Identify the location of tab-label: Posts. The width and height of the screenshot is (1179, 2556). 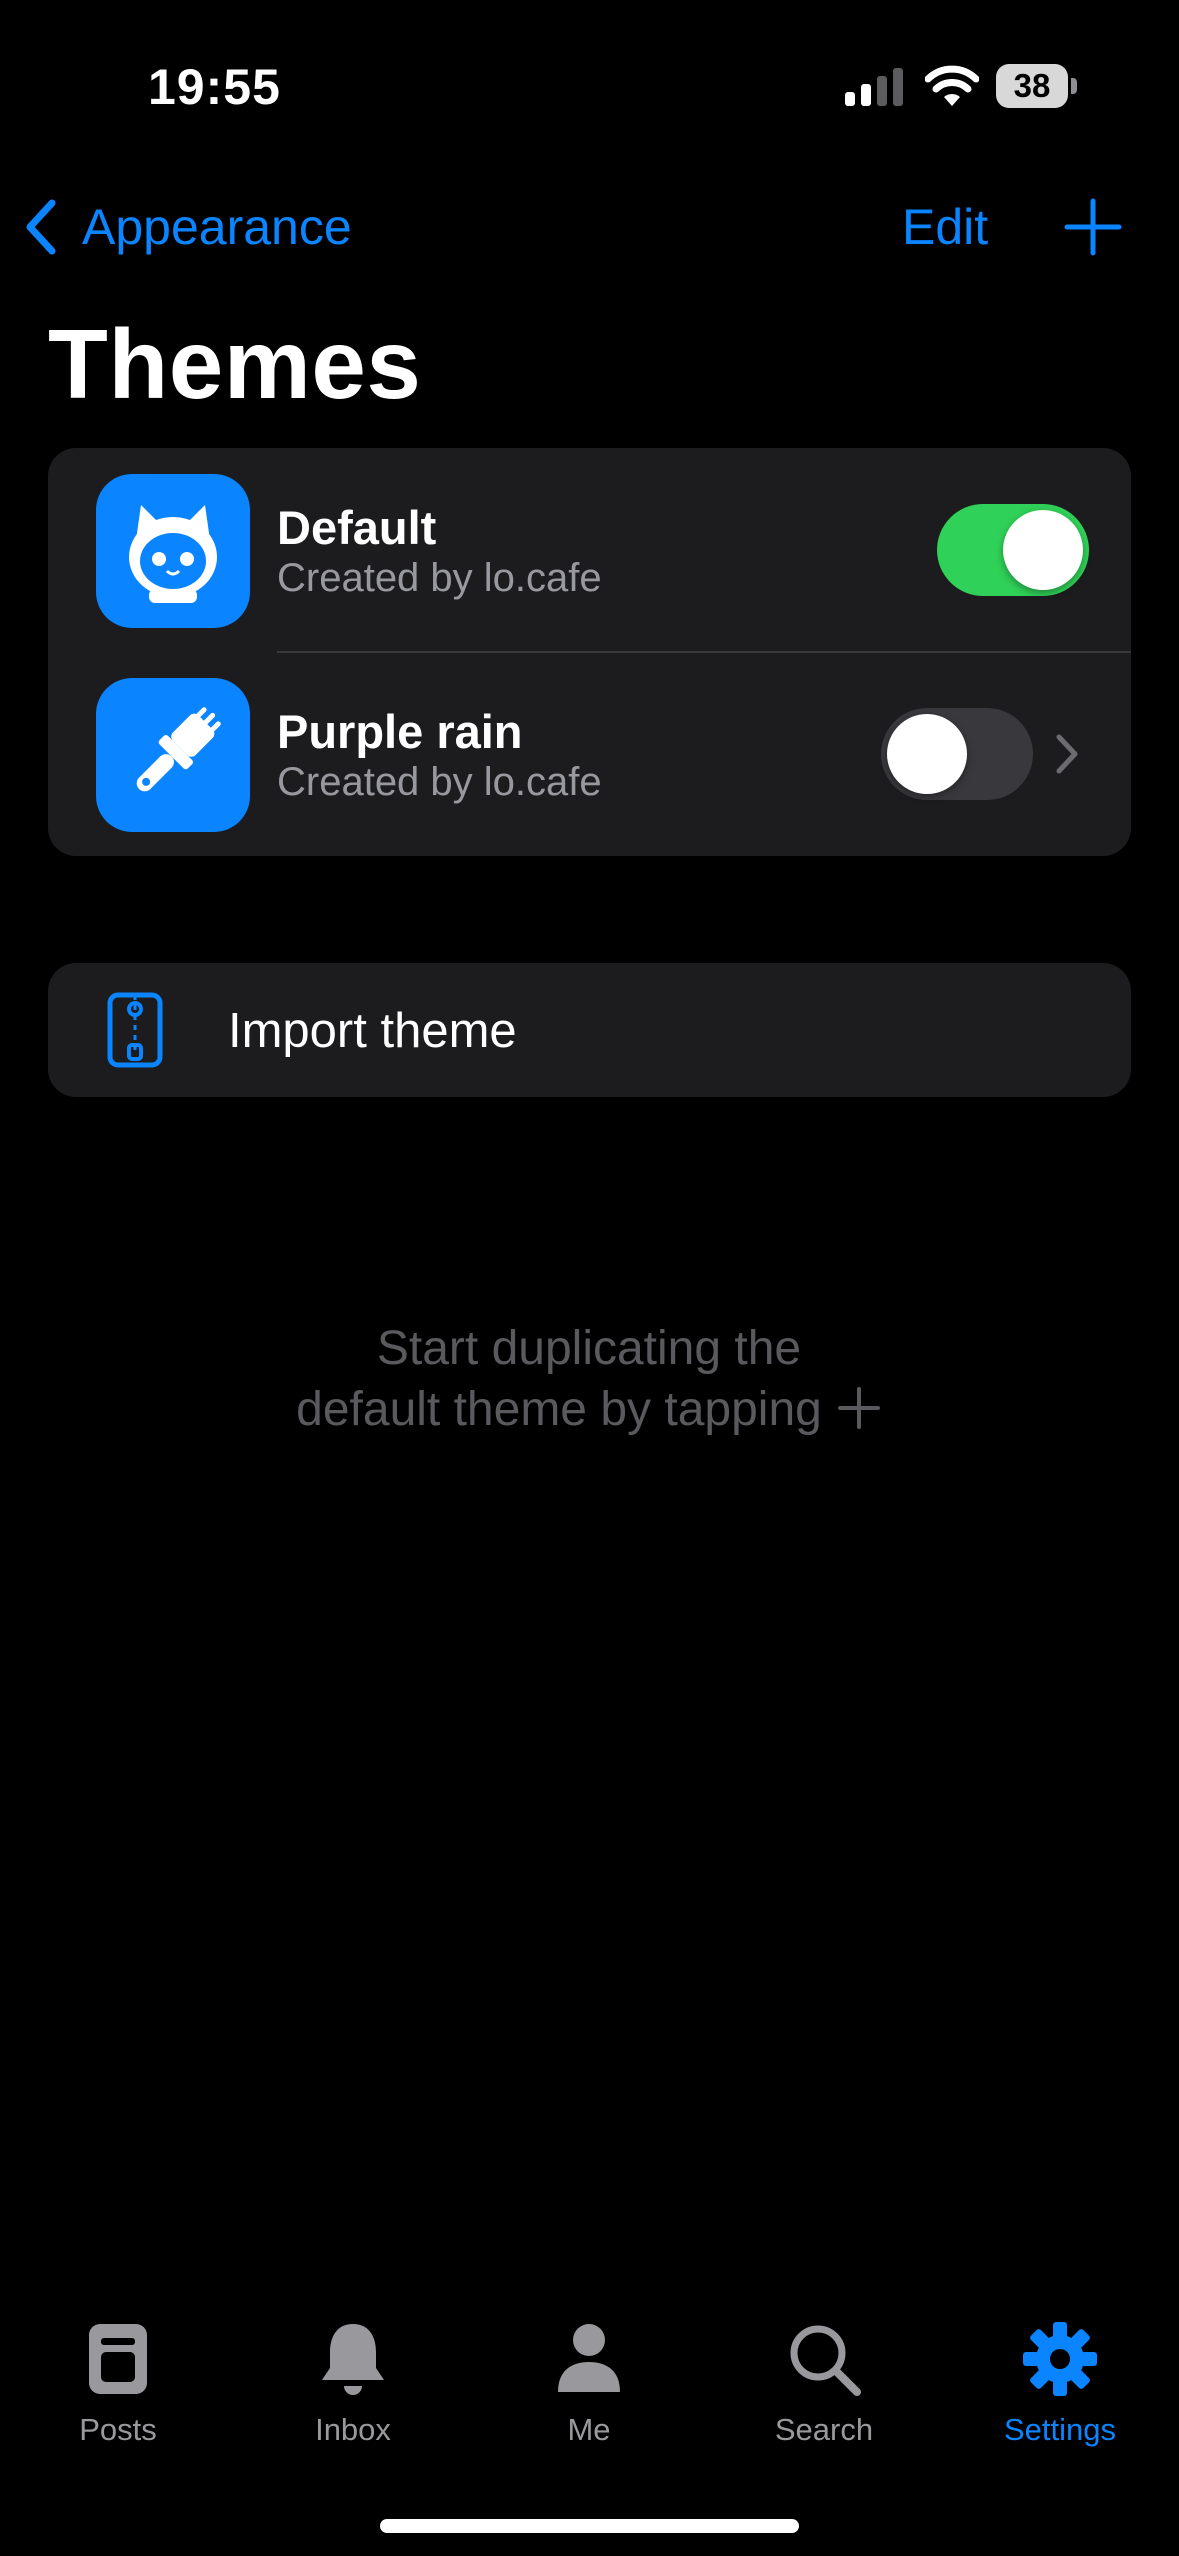
(118, 2429).